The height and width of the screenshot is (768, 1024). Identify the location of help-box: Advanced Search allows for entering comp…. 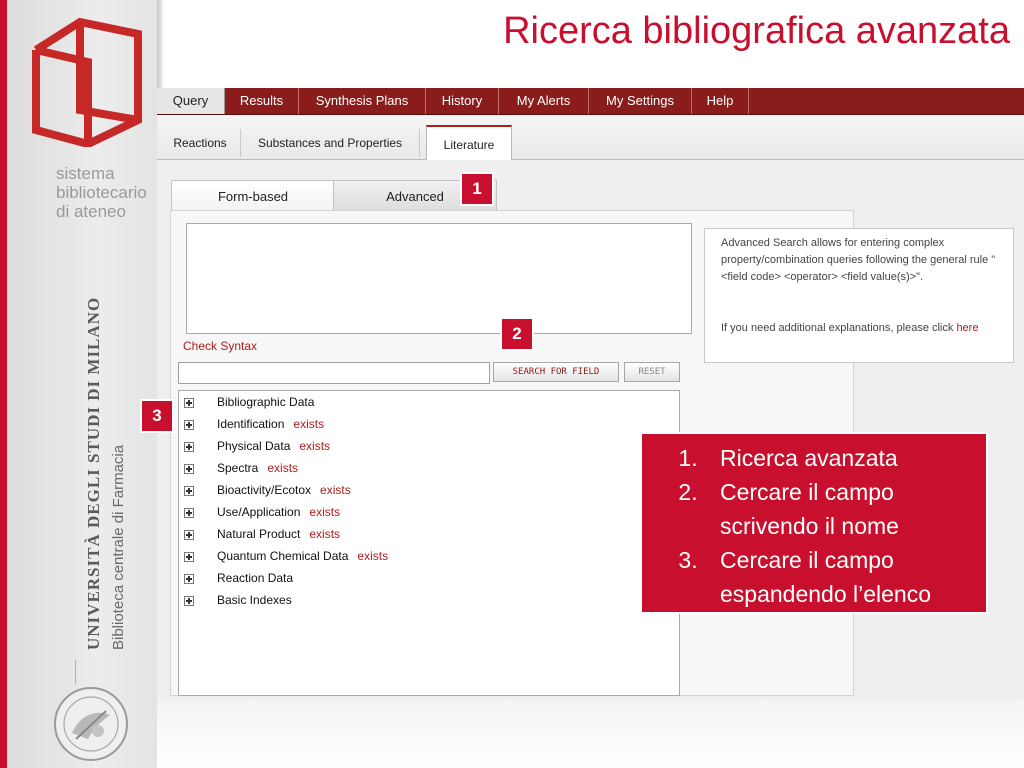
(859, 295).